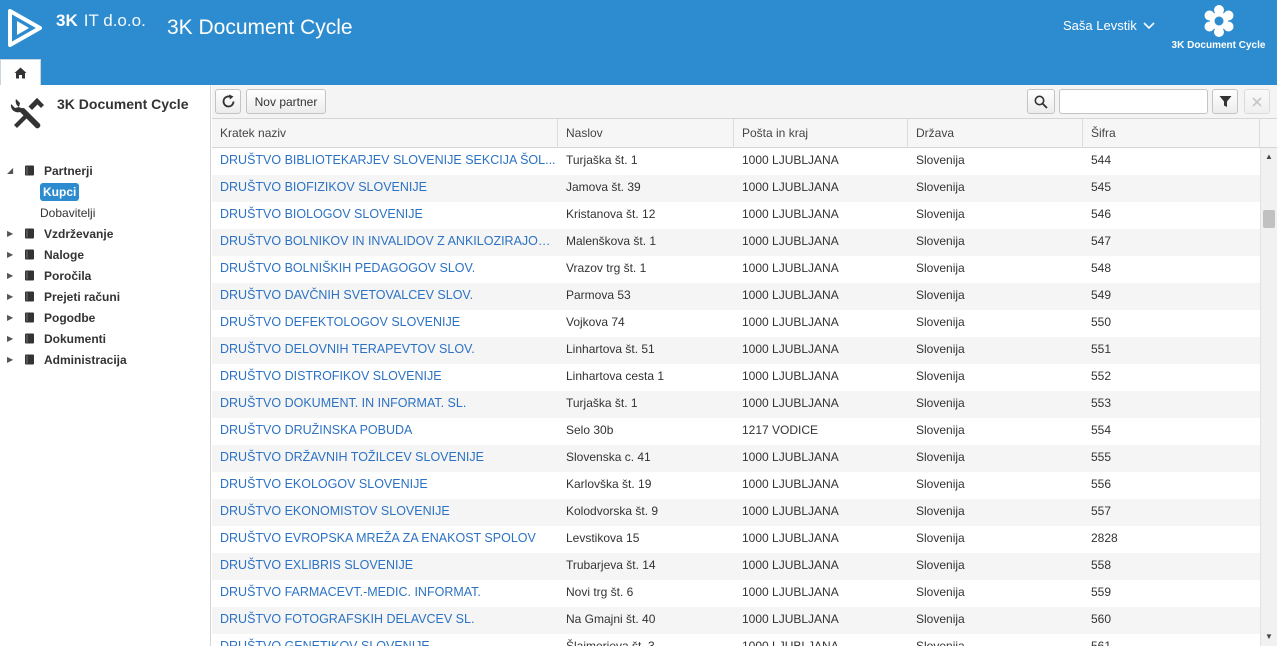  Describe the element at coordinates (20, 72) in the screenshot. I see `home-tab` at that location.